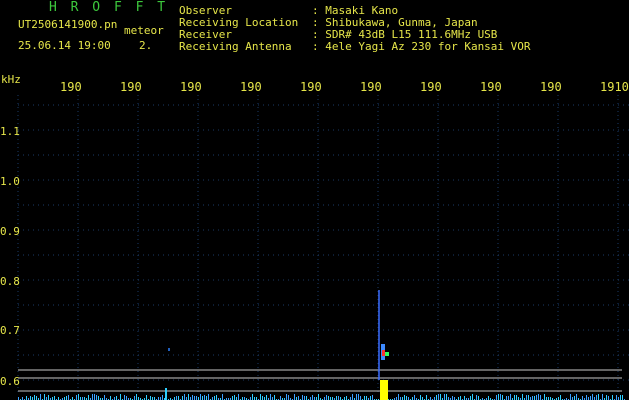  I want to click on index-label: 2., so click(146, 45).